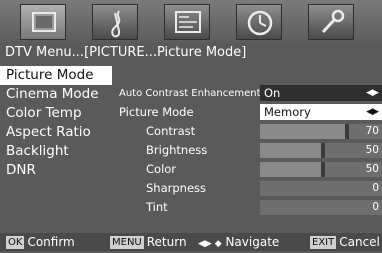  I want to click on brightness-slider: 50, so click(321, 150).